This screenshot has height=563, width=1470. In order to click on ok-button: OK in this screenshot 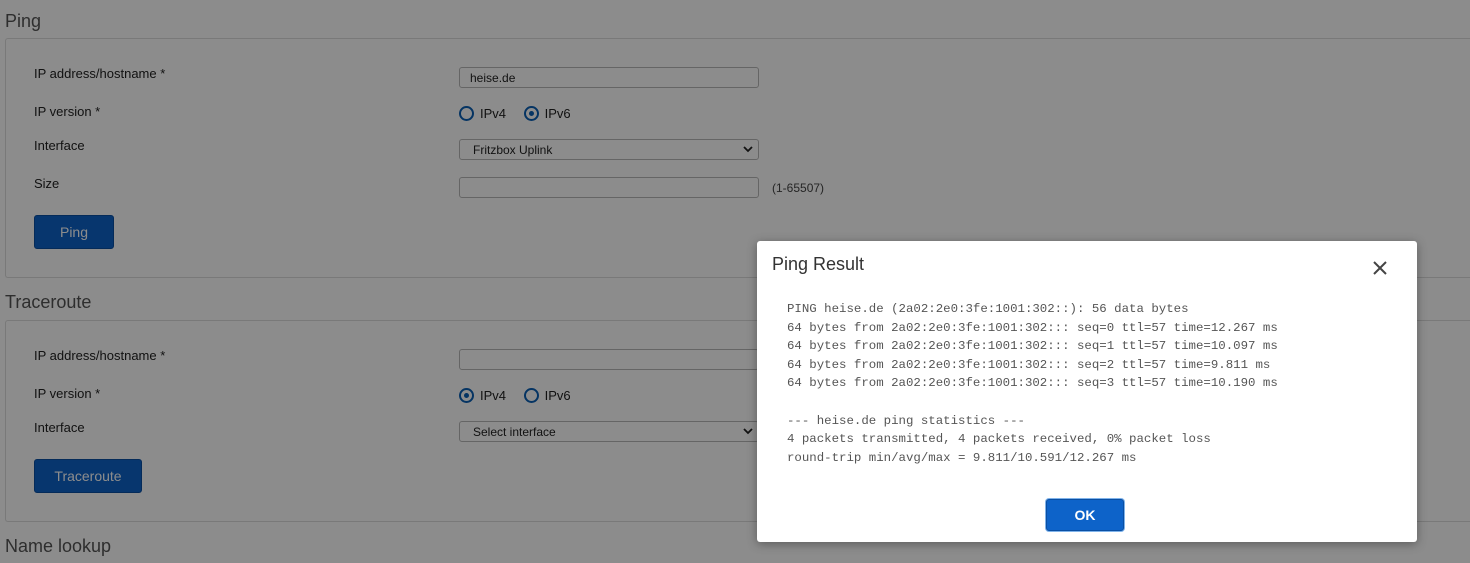, I will do `click(1085, 515)`.